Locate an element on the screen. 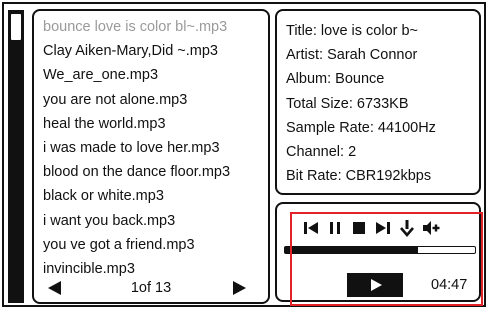  playlist-item: heal the world.mp3 is located at coordinates (155, 124).